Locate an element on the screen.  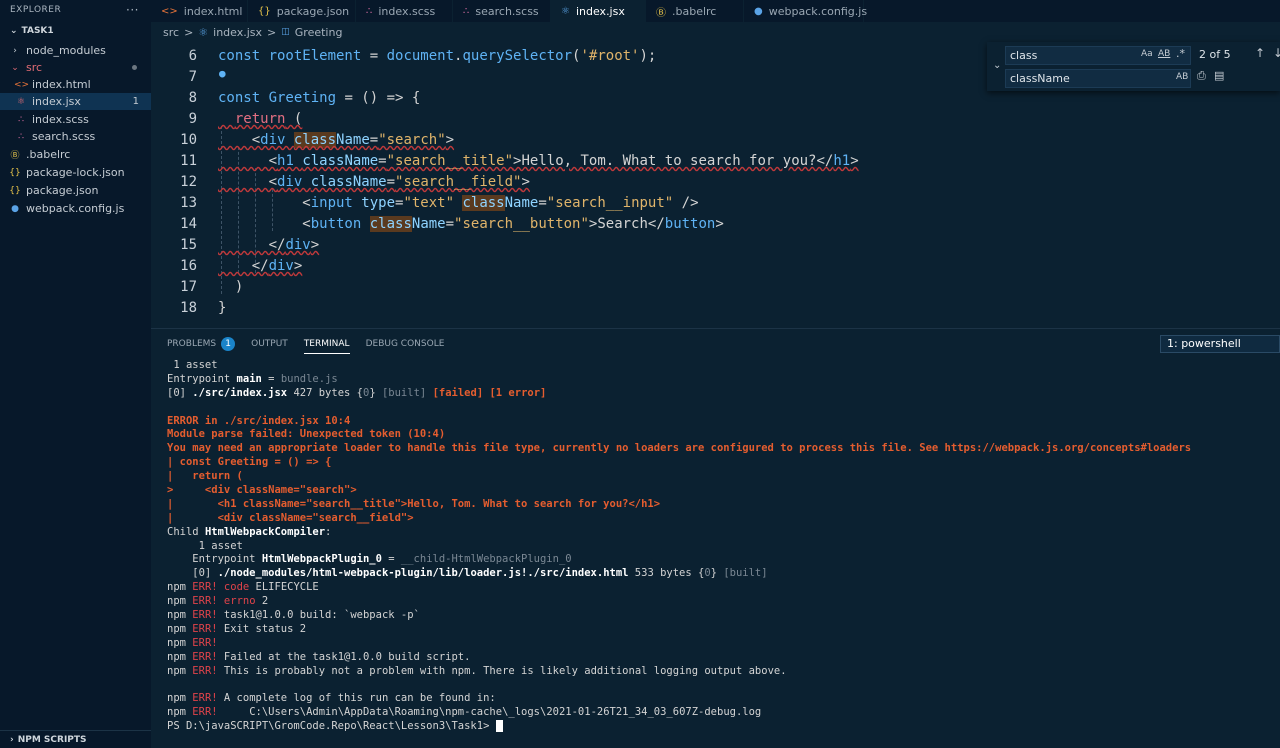
tree-item-label: .babelrc is located at coordinates (48, 154).